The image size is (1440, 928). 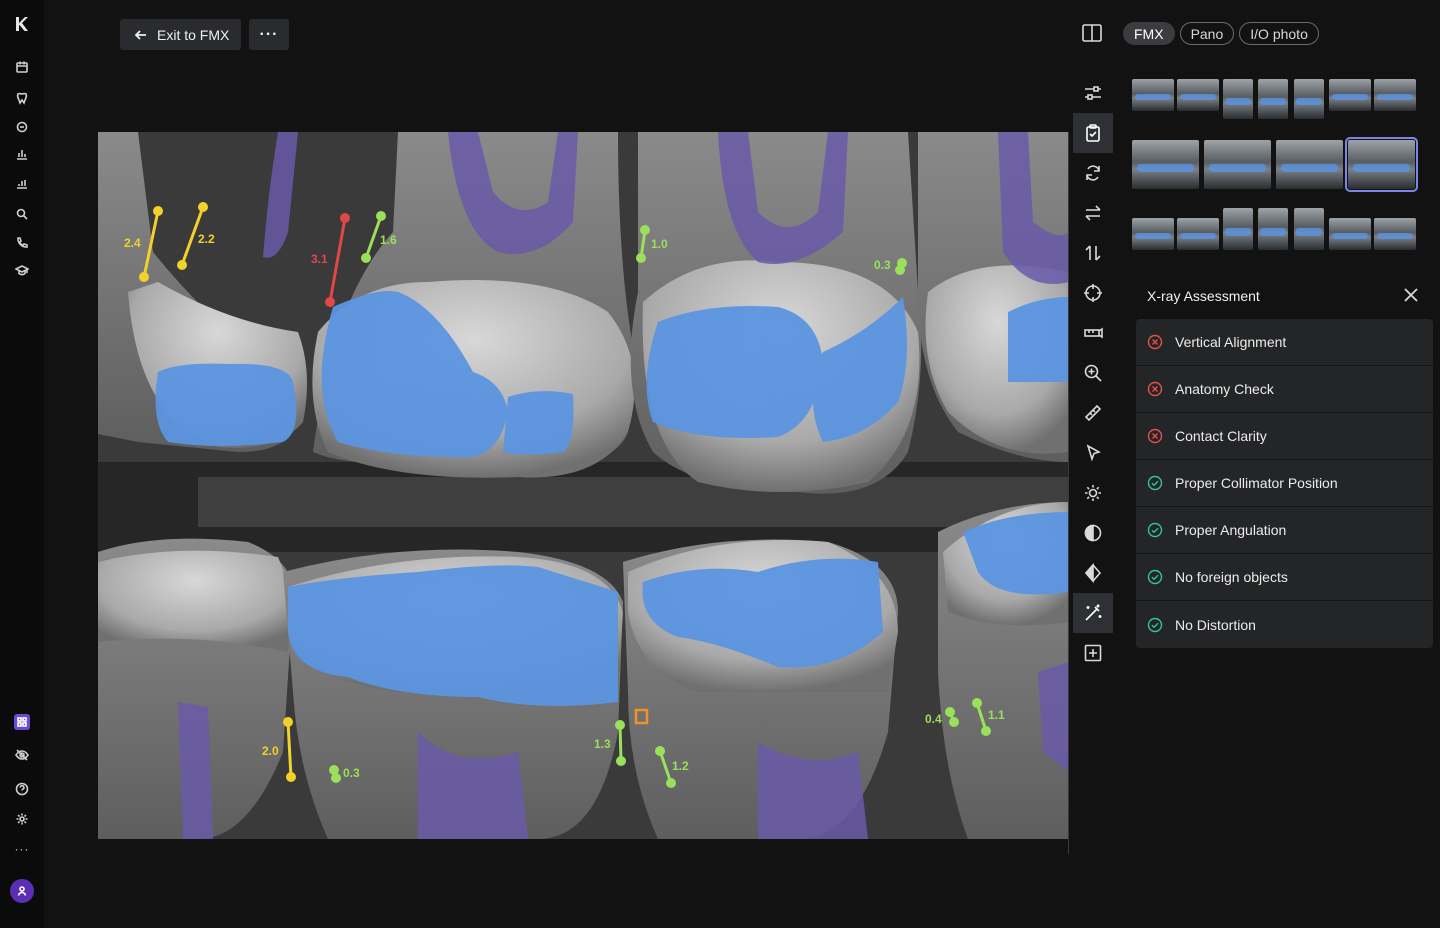 I want to click on measure-label: 2.0, so click(x=270, y=751).